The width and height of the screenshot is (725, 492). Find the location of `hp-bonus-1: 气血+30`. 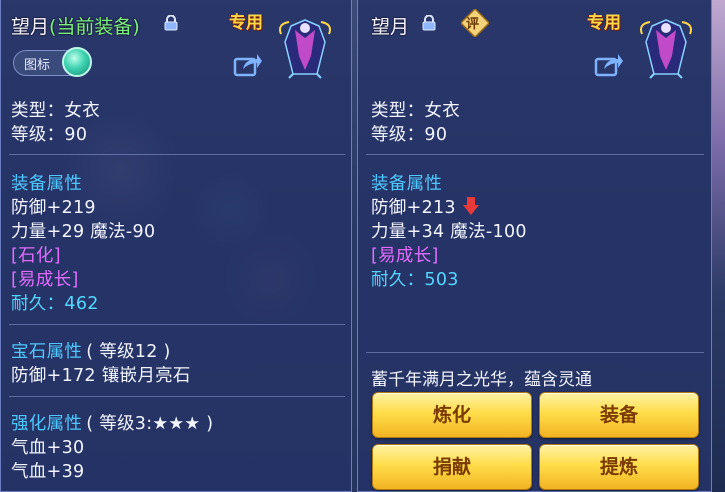

hp-bonus-1: 气血+30 is located at coordinates (48, 448).